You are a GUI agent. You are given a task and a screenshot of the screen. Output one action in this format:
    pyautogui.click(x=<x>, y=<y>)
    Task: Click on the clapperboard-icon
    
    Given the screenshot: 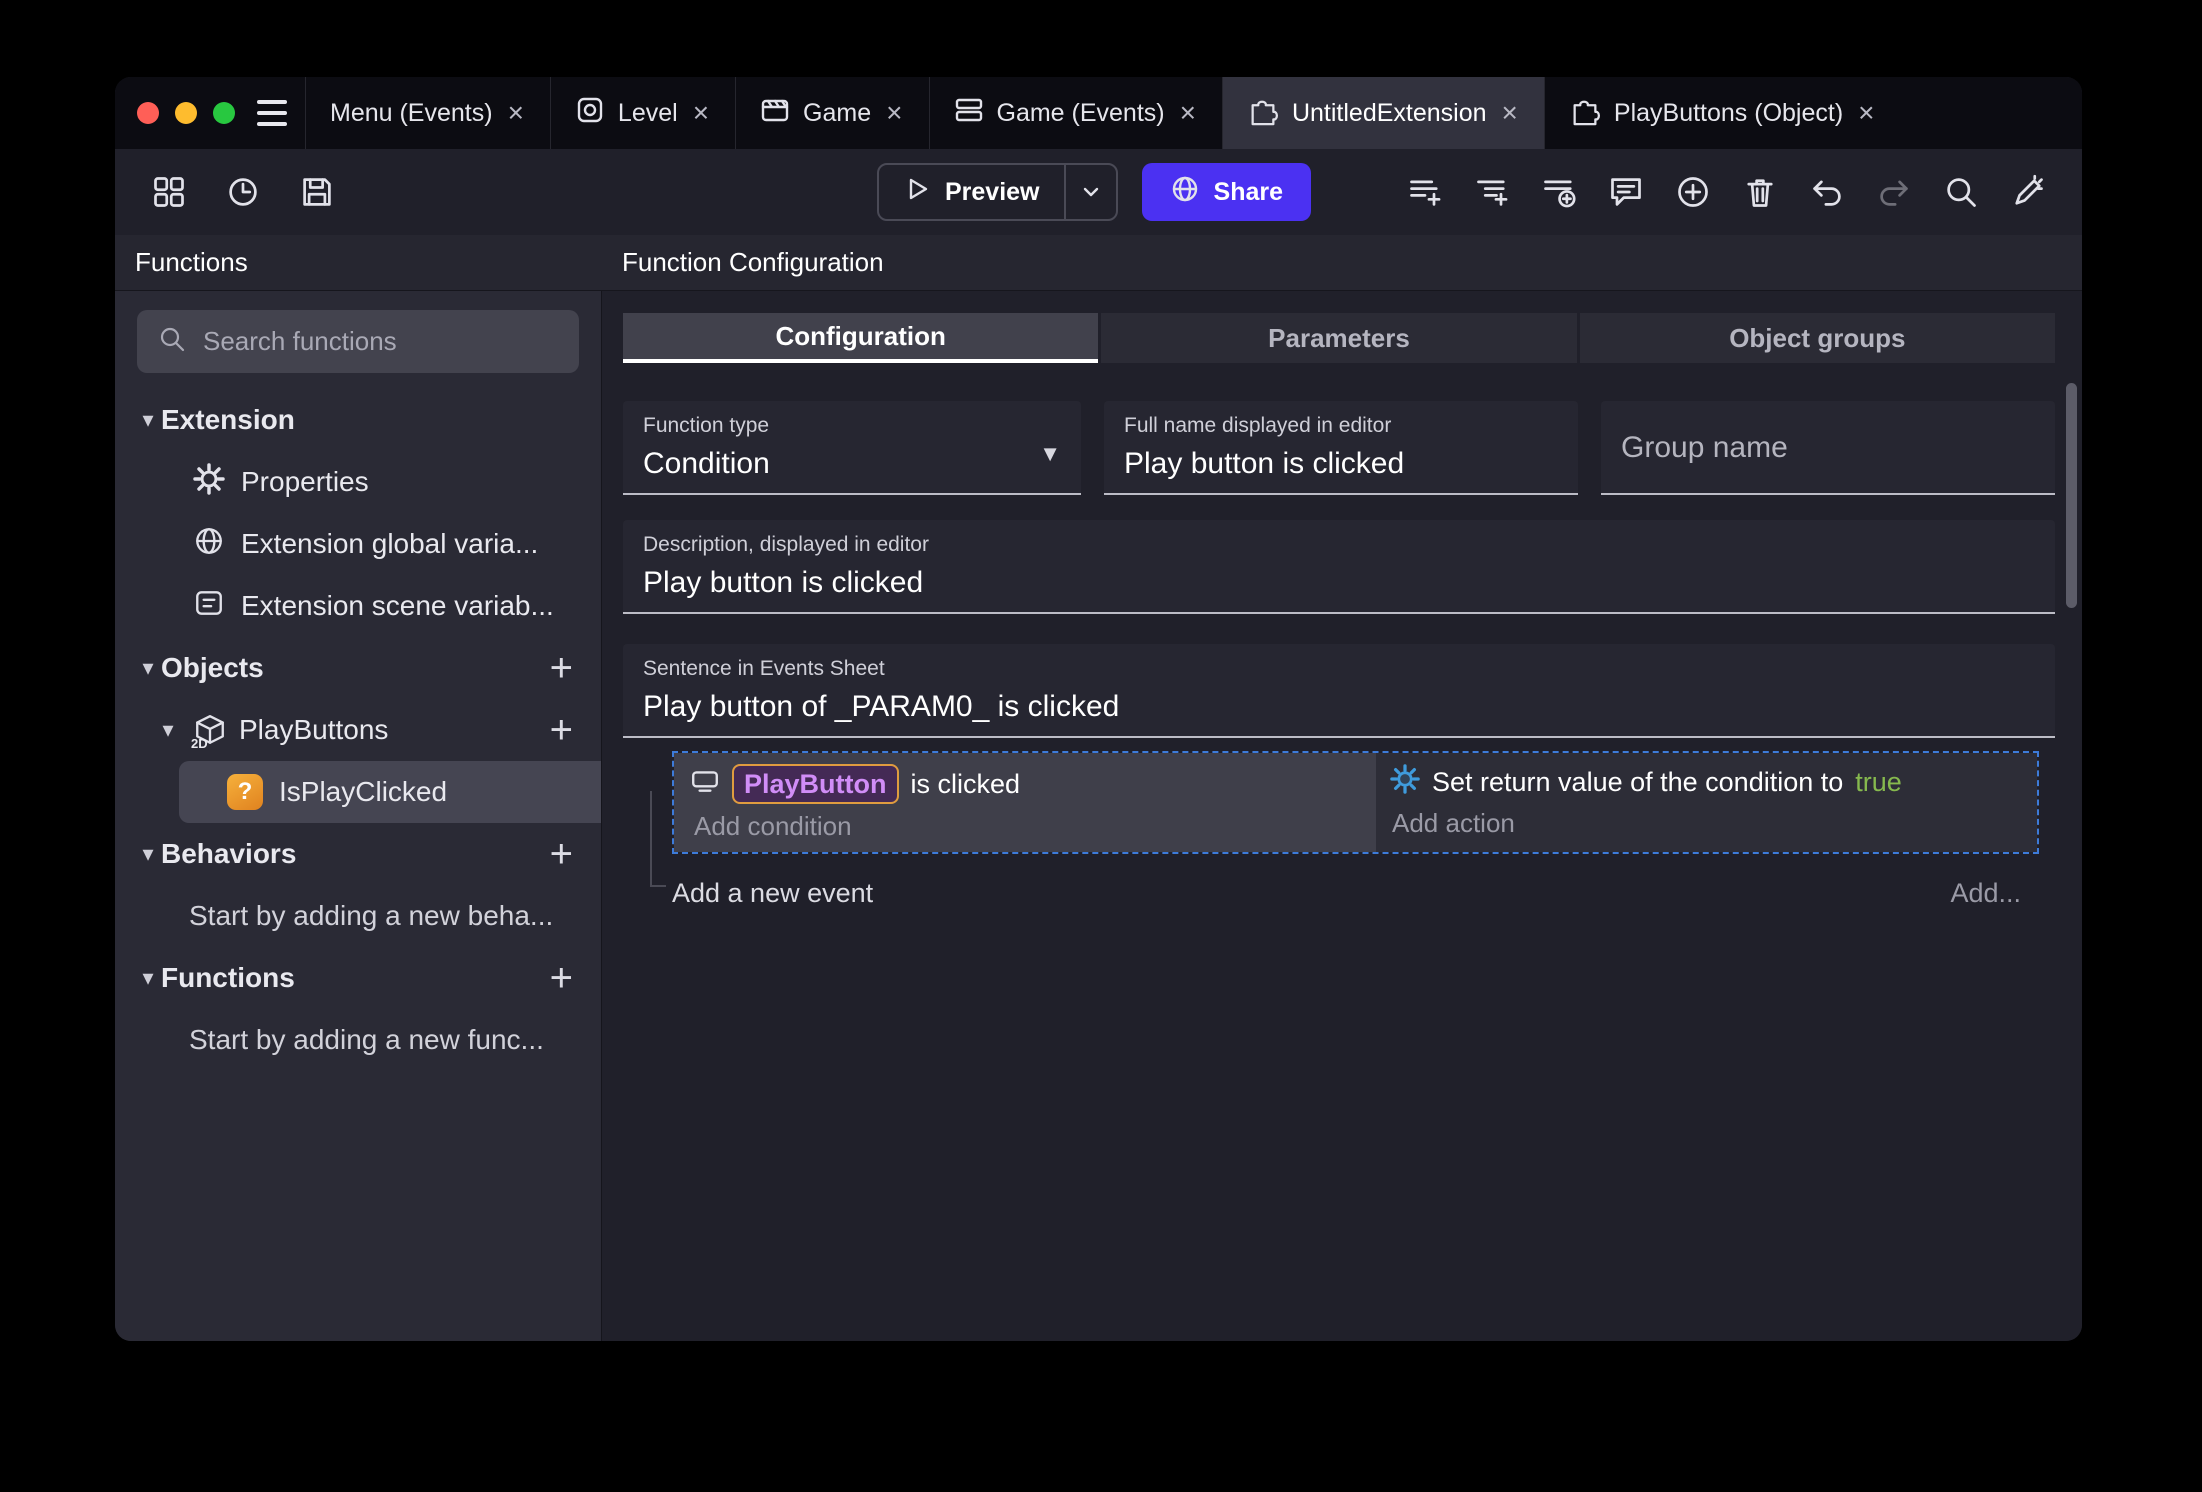 What is the action you would take?
    pyautogui.click(x=775, y=113)
    